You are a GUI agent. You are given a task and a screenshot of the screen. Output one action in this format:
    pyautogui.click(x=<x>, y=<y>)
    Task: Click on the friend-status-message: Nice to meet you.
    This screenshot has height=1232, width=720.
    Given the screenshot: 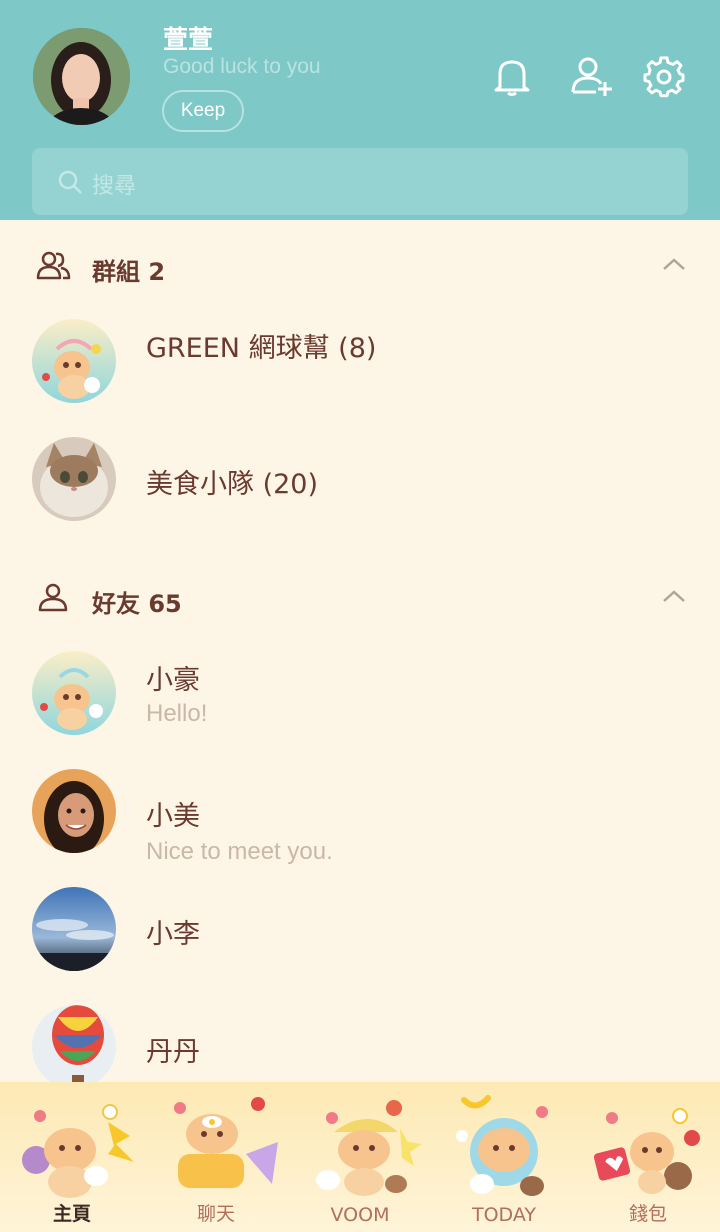 What is the action you would take?
    pyautogui.click(x=239, y=851)
    